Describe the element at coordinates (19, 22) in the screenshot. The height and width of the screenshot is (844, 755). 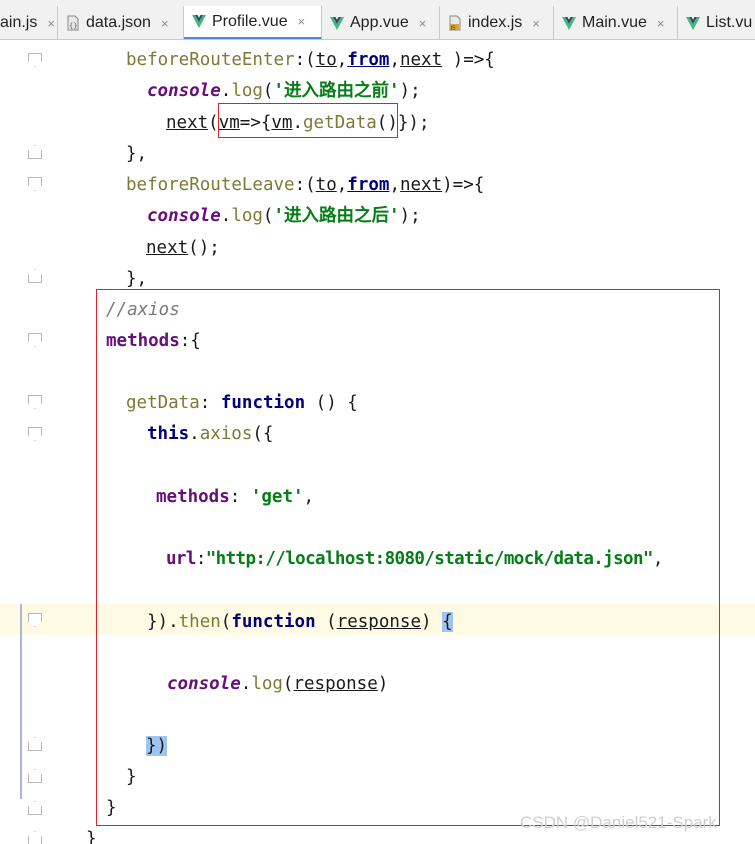
I see `tab-label: ain.js` at that location.